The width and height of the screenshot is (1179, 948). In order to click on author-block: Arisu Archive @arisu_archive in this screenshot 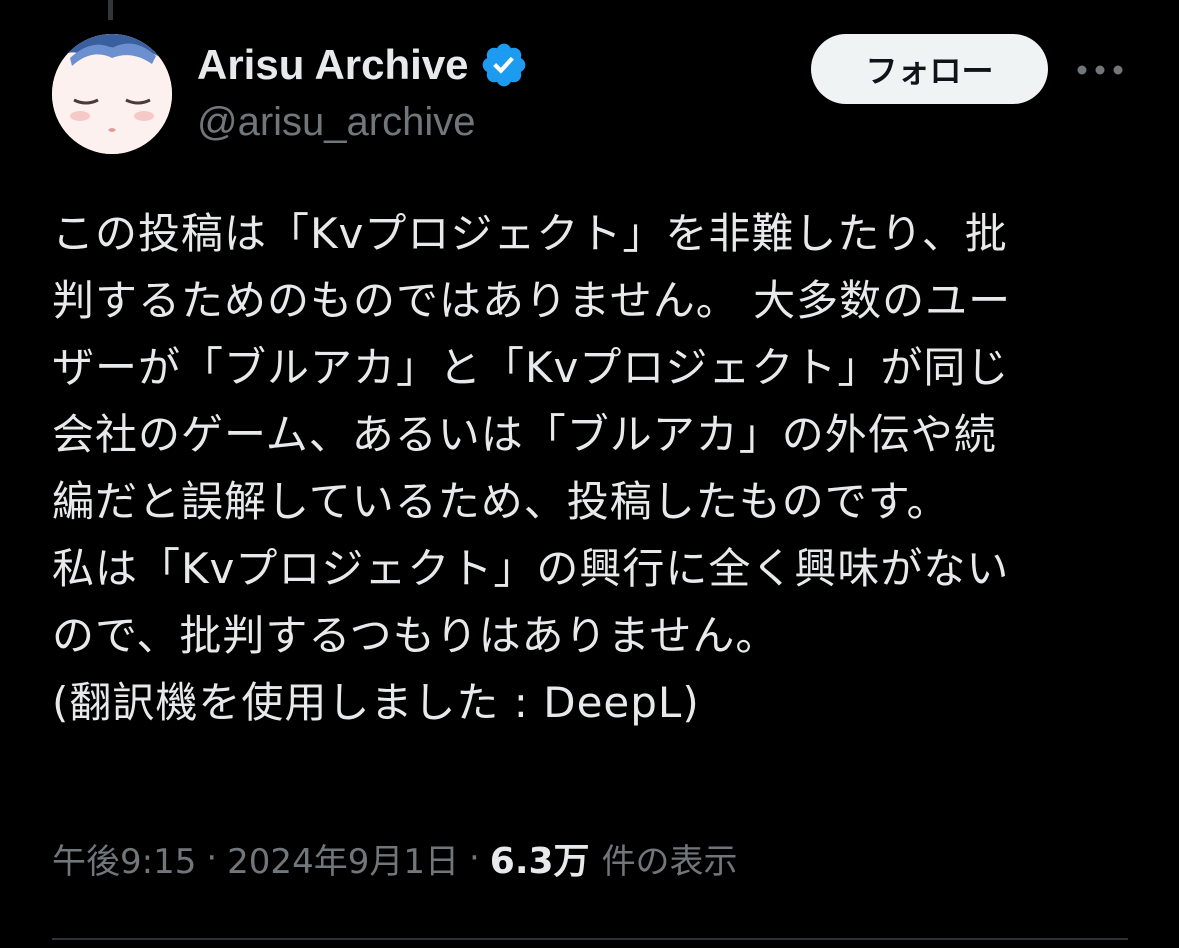, I will do `click(363, 90)`.